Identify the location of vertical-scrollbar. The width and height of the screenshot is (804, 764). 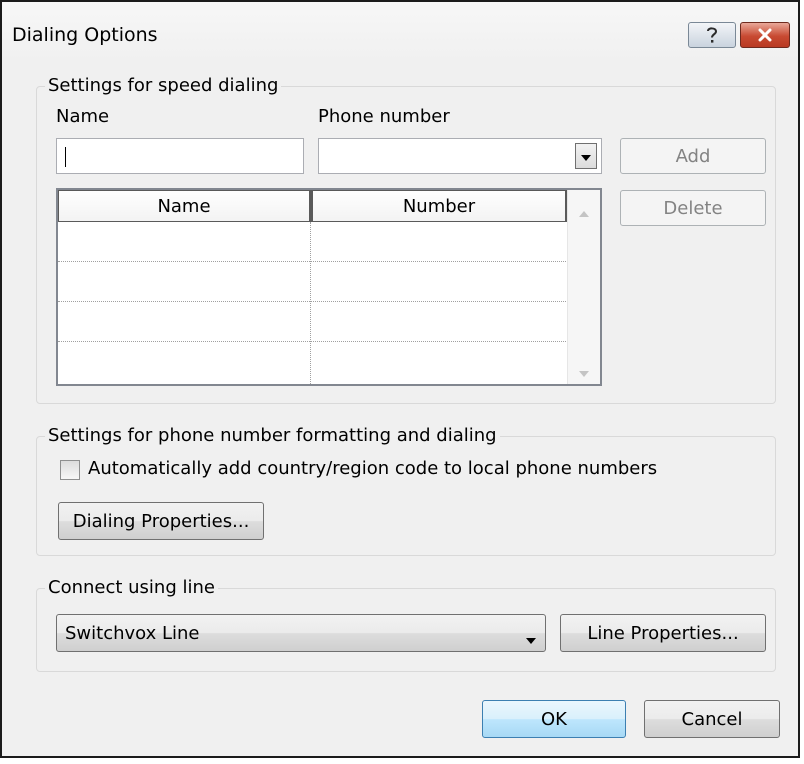
(583, 287).